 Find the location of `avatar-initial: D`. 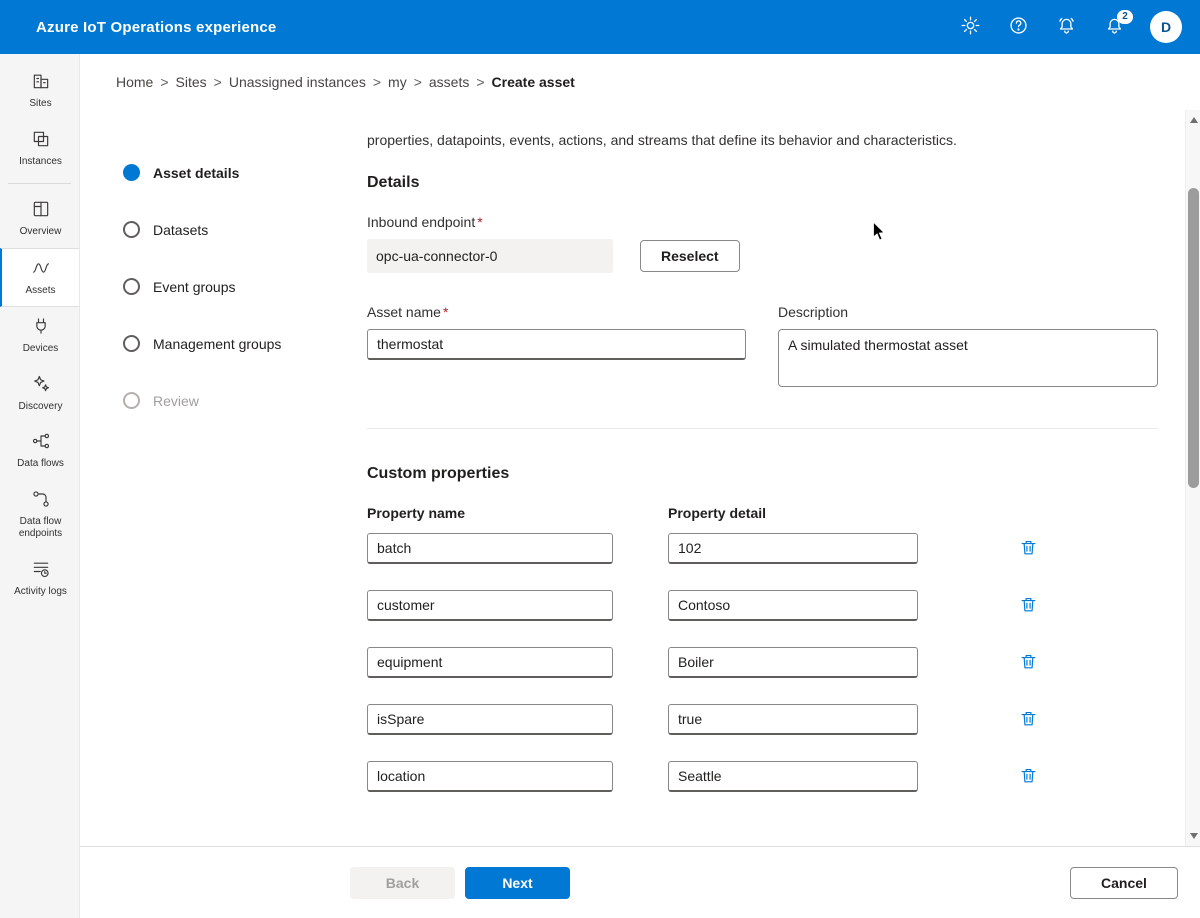

avatar-initial: D is located at coordinates (1166, 27).